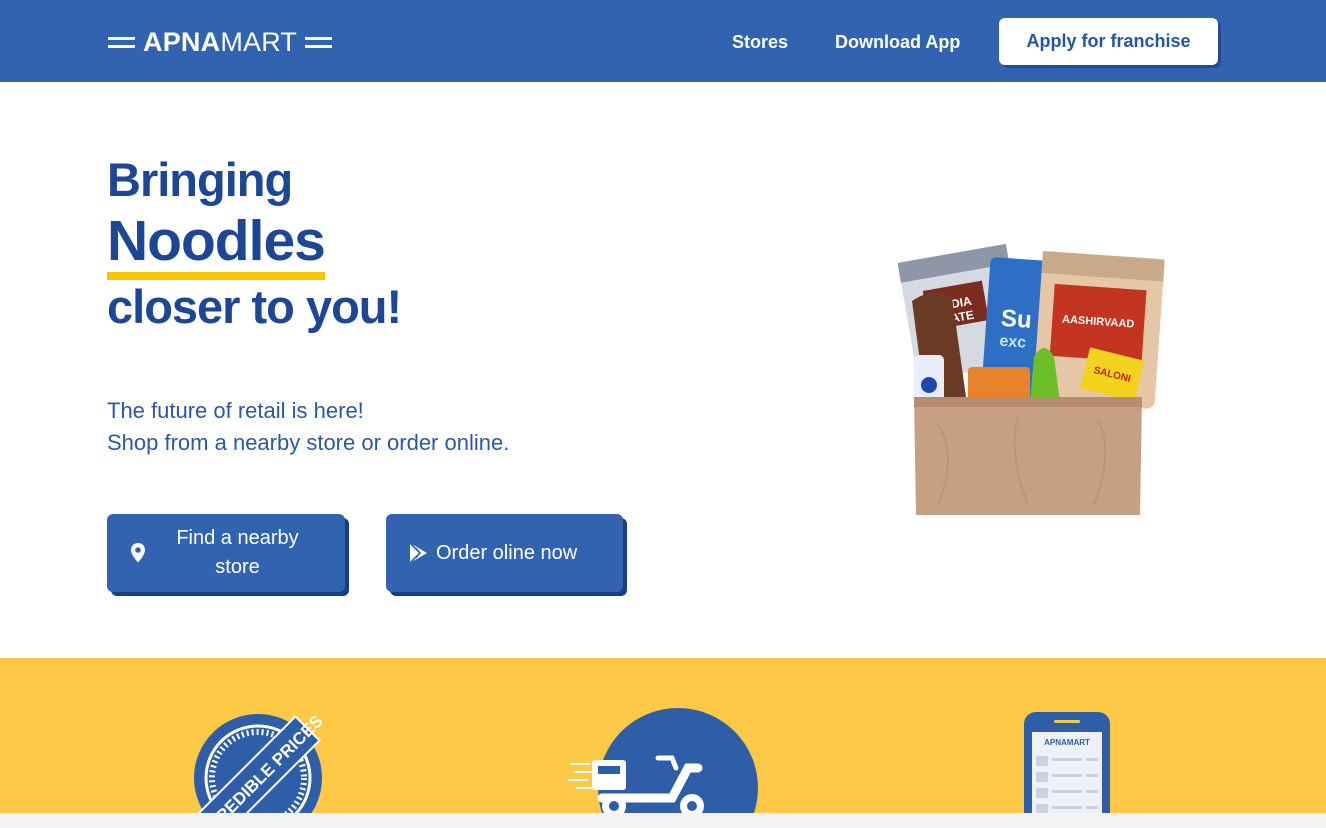 This screenshot has height=828, width=1326. Describe the element at coordinates (259, 770) in the screenshot. I see `price-badge-icon: INCREDIBLE PRICES` at that location.